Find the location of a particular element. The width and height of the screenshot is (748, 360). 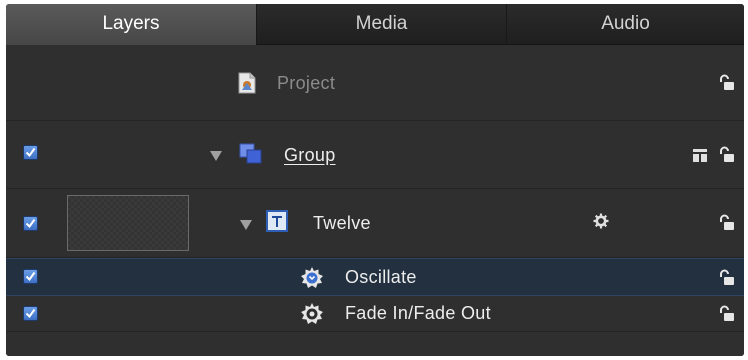

empty-list-area is located at coordinates (375, 344).